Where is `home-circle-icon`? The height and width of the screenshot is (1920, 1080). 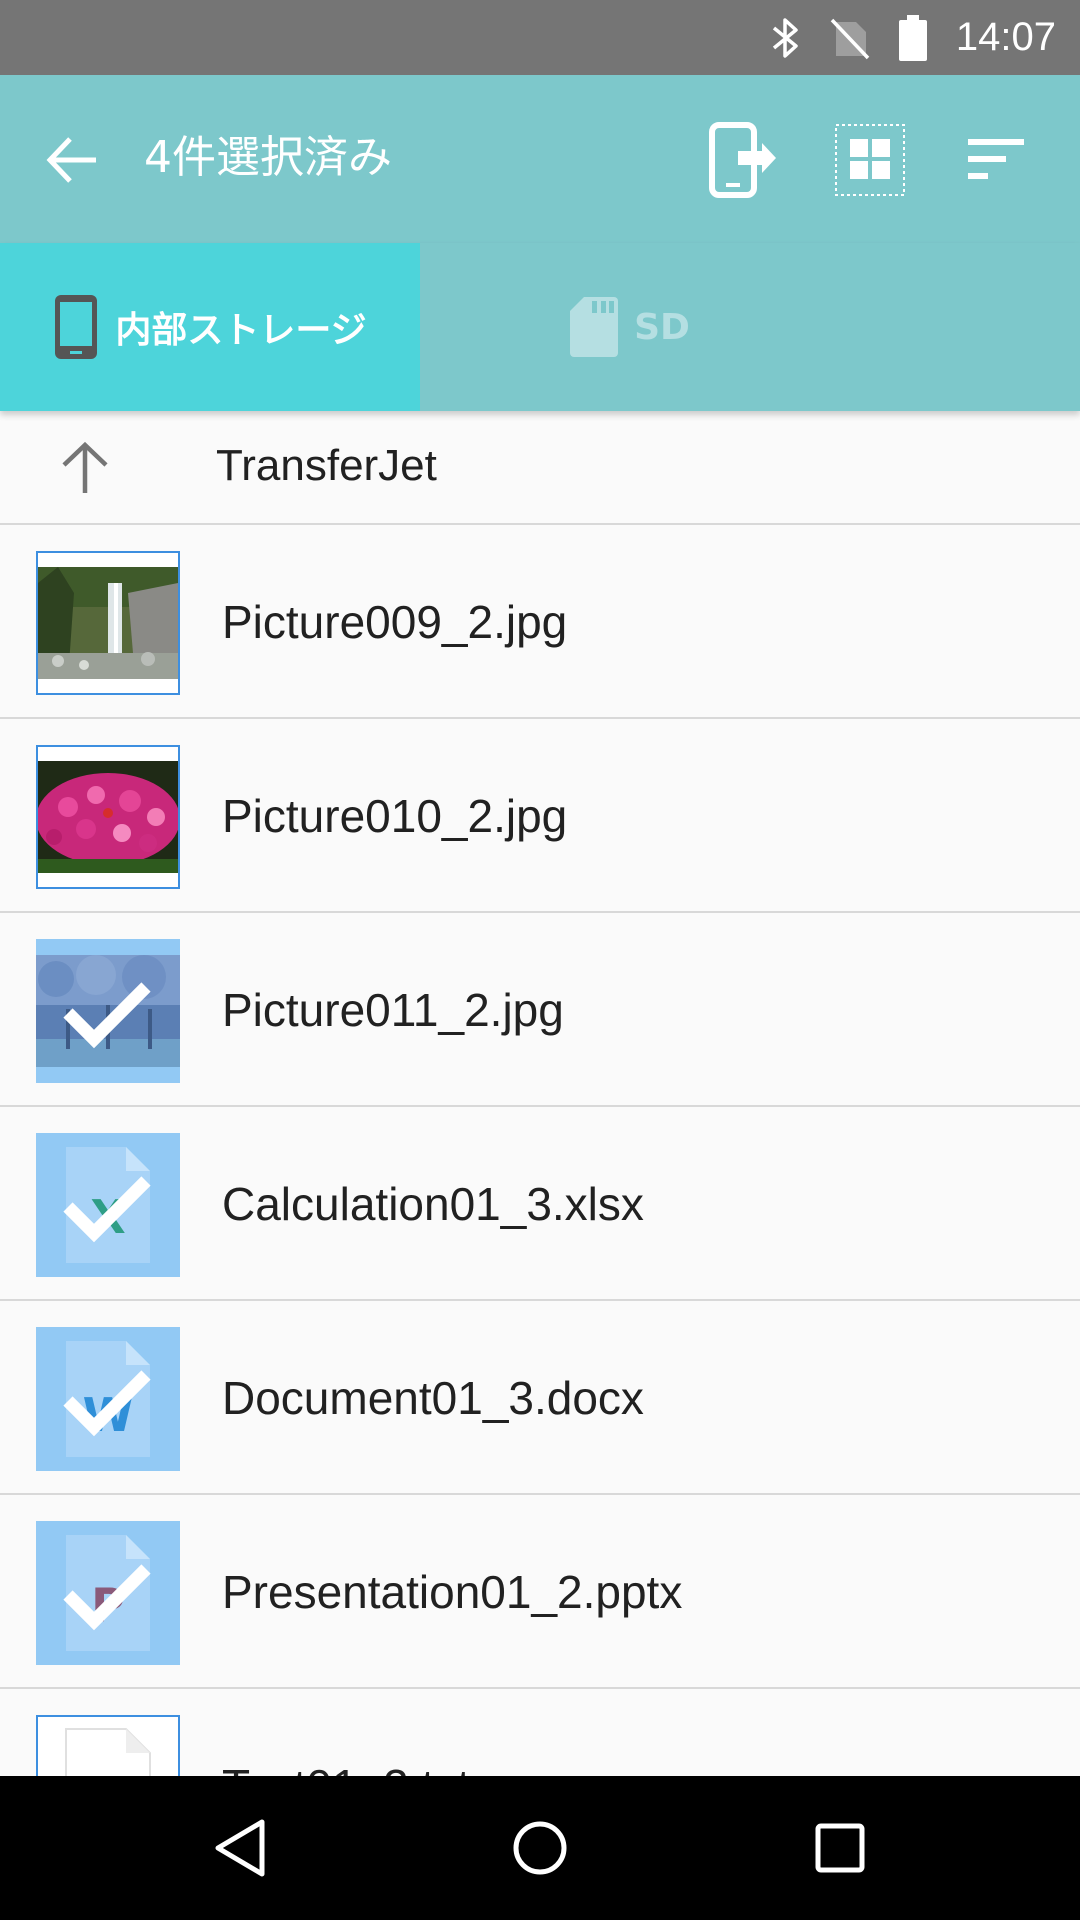
home-circle-icon is located at coordinates (540, 1848).